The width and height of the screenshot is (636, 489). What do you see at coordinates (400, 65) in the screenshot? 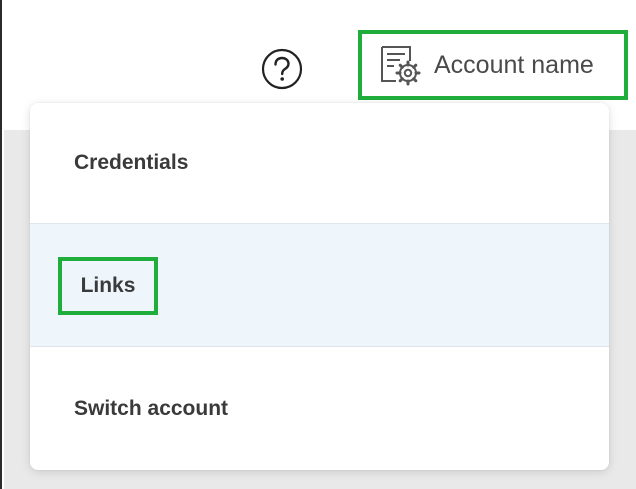
I see `document-gear-icon` at bounding box center [400, 65].